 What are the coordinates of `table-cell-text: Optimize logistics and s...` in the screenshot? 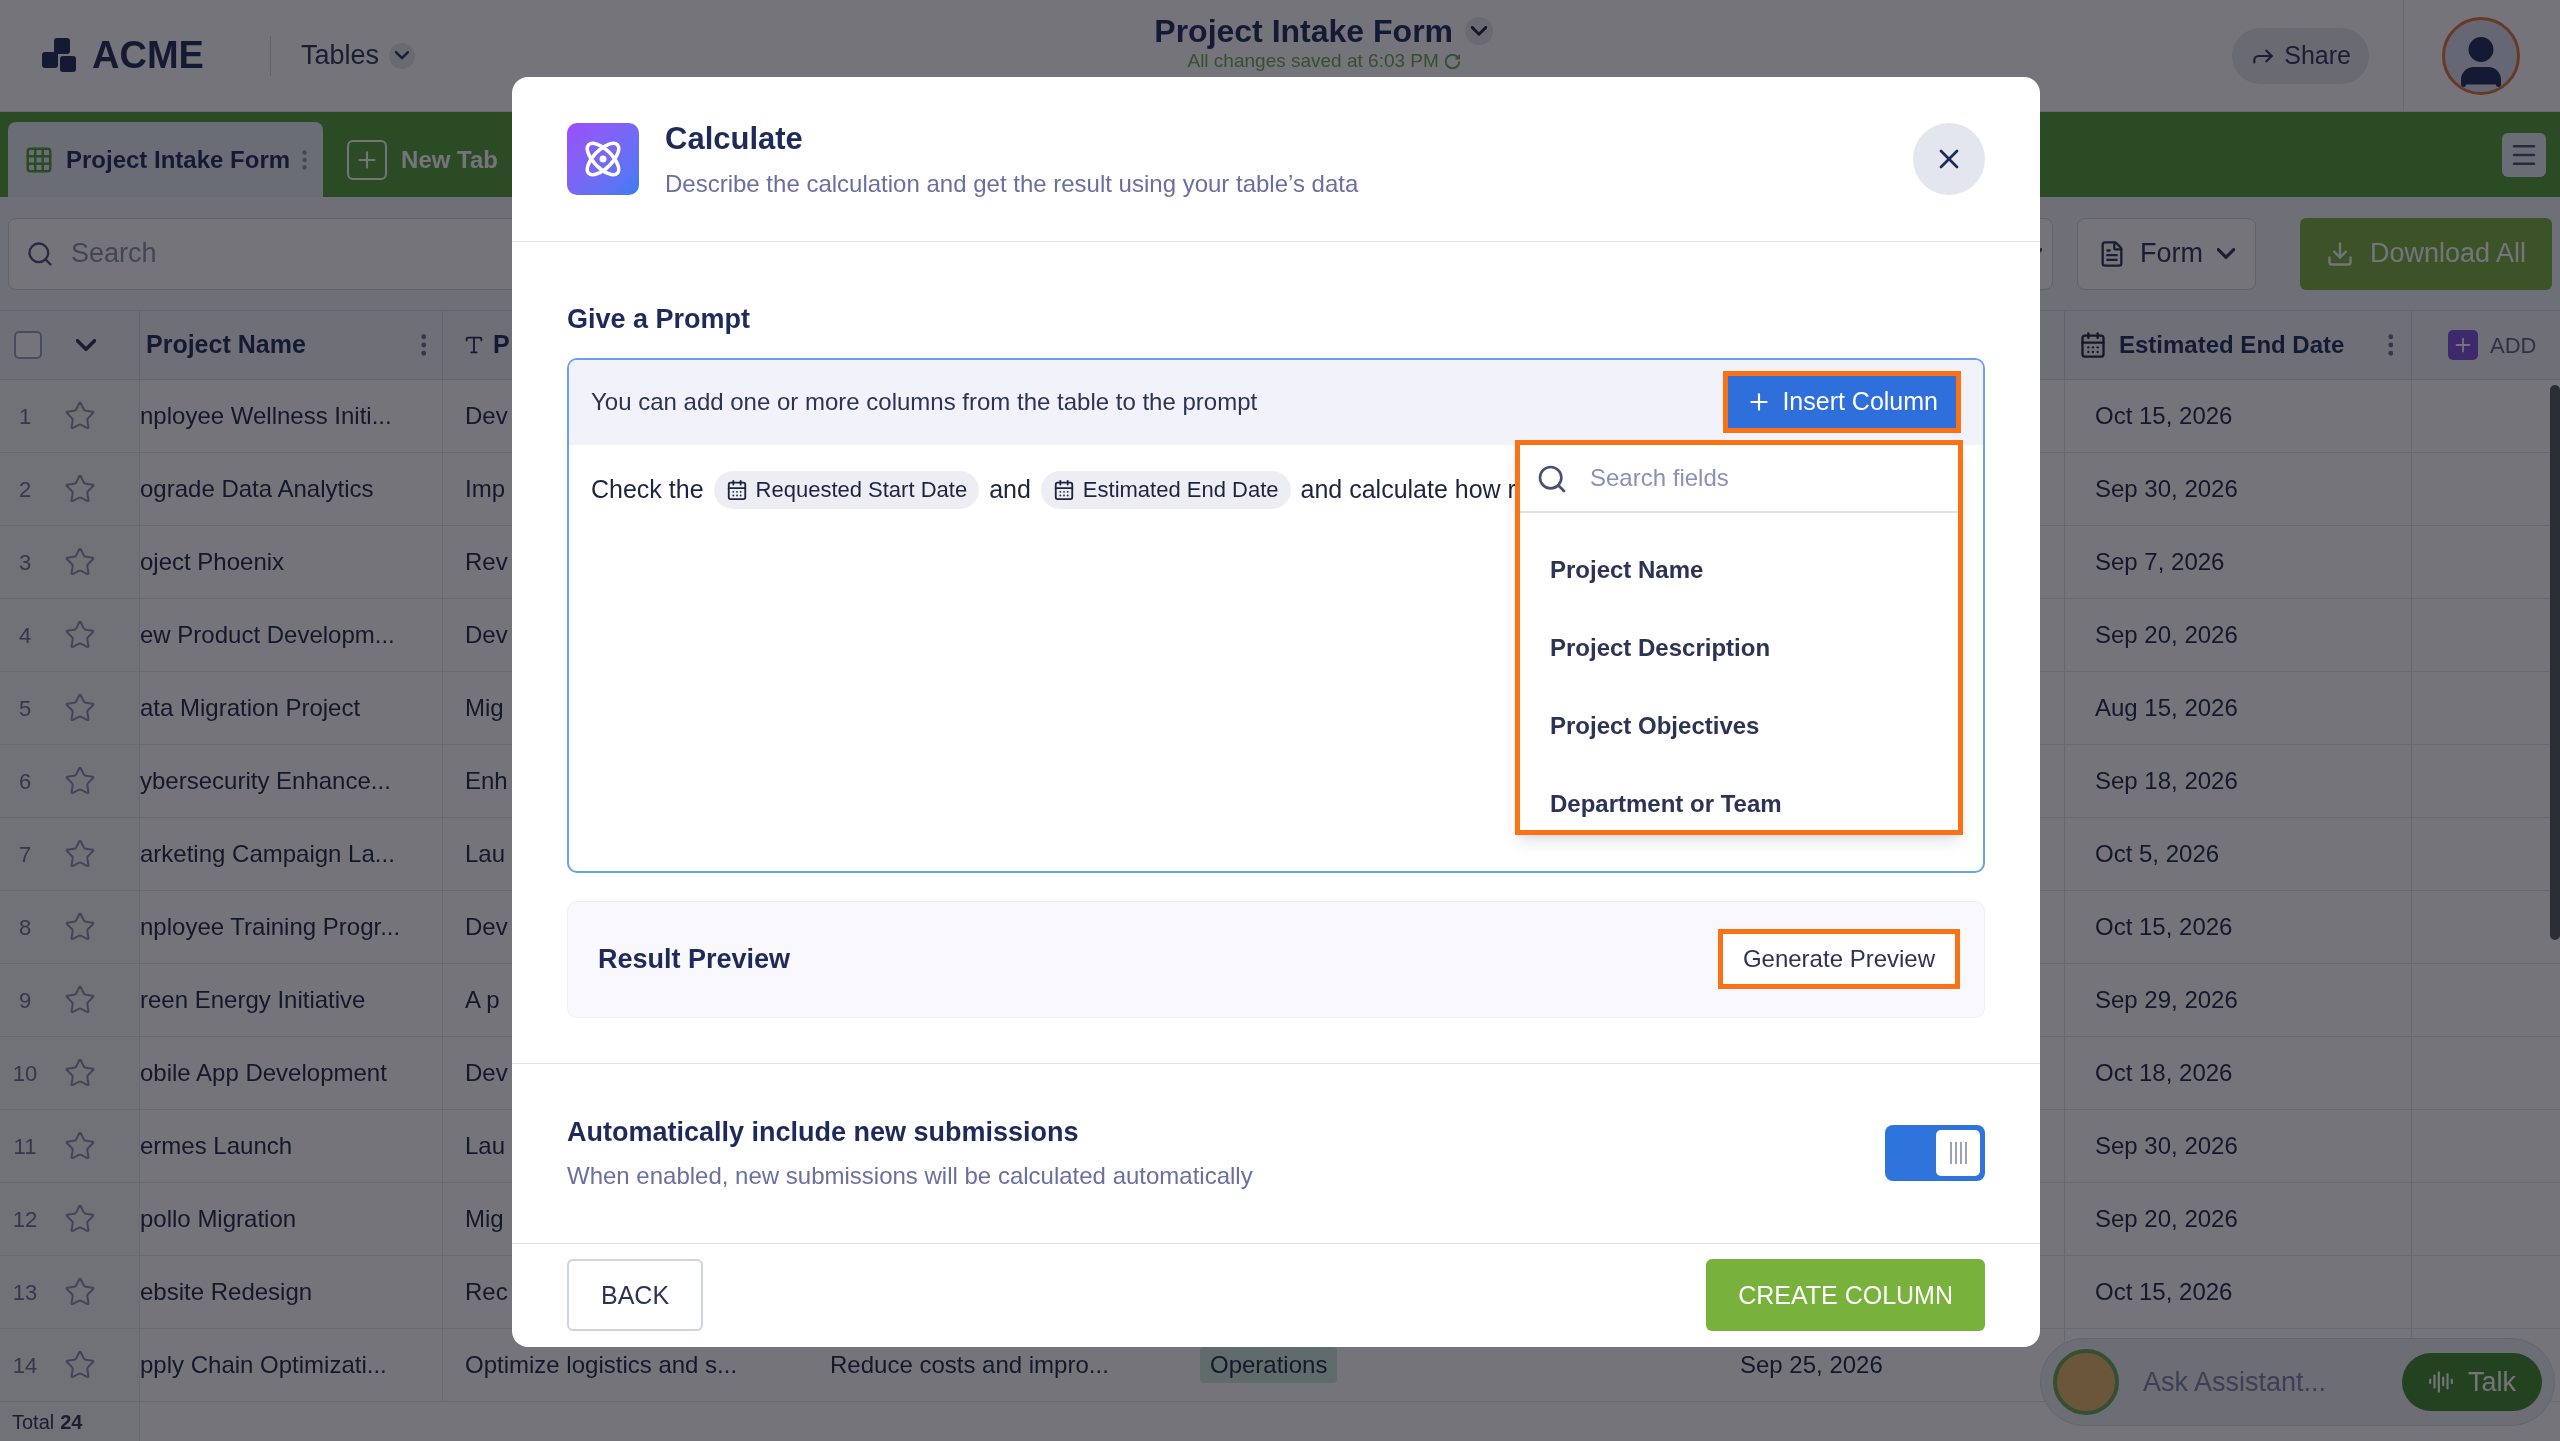 It's located at (601, 1365).